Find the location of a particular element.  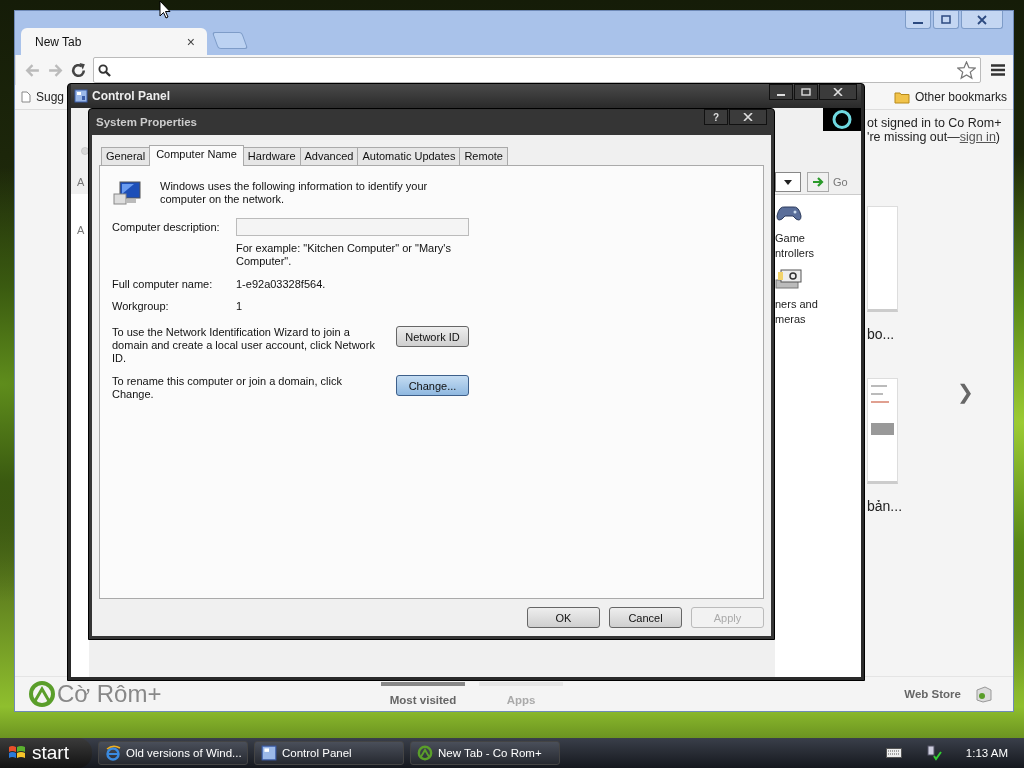

ring-logo-icon is located at coordinates (842, 119).